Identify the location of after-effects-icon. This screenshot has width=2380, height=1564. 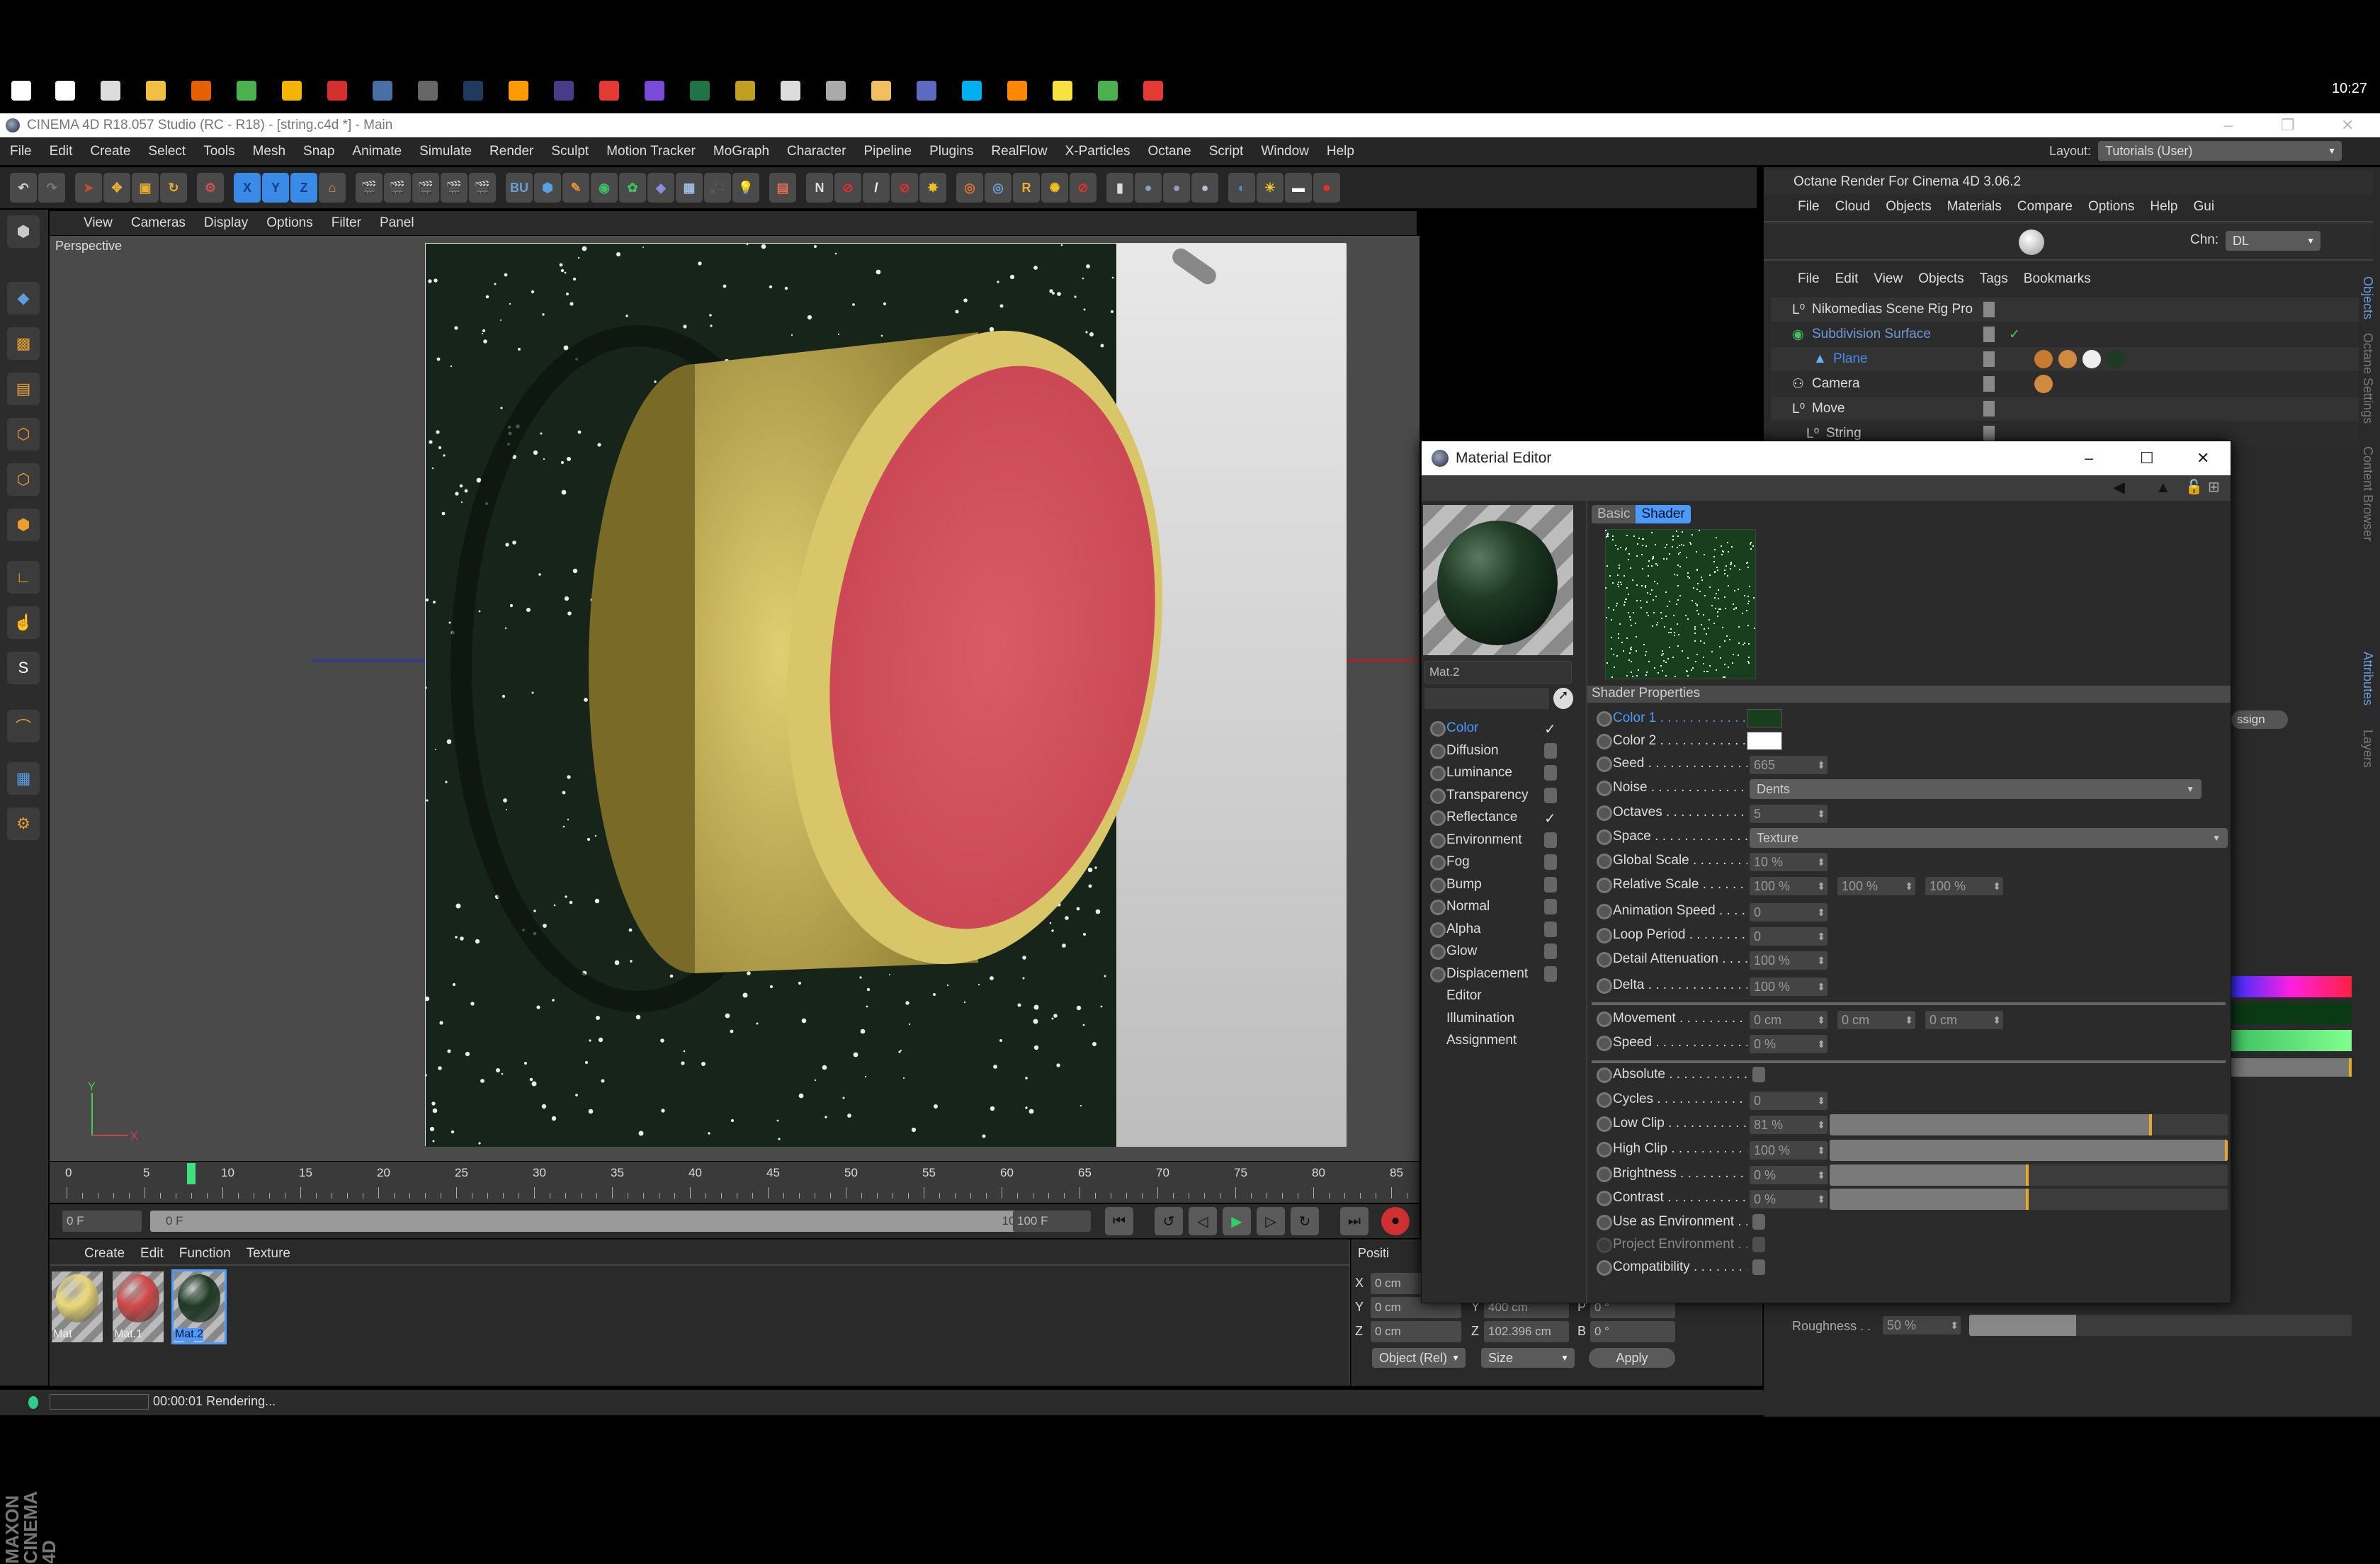
(564, 91).